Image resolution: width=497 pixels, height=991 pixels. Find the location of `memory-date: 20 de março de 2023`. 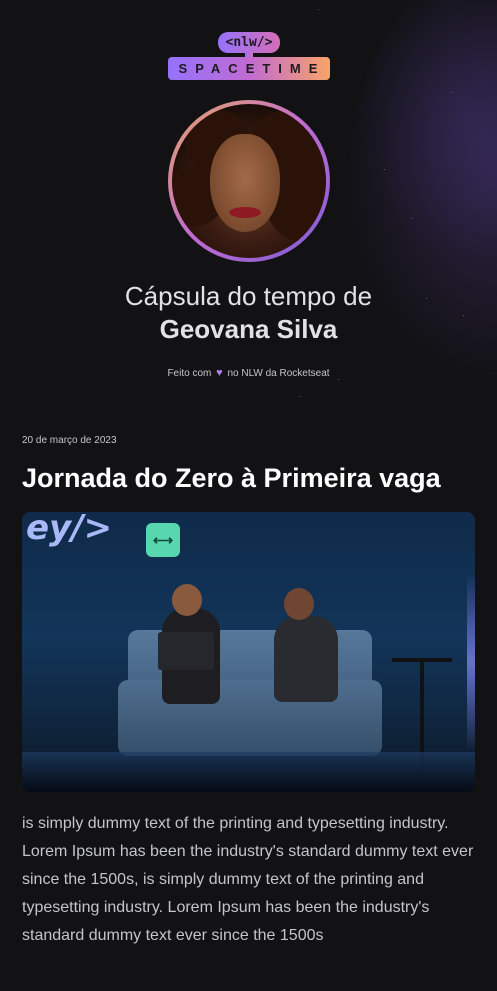

memory-date: 20 de março de 2023 is located at coordinates (69, 440).